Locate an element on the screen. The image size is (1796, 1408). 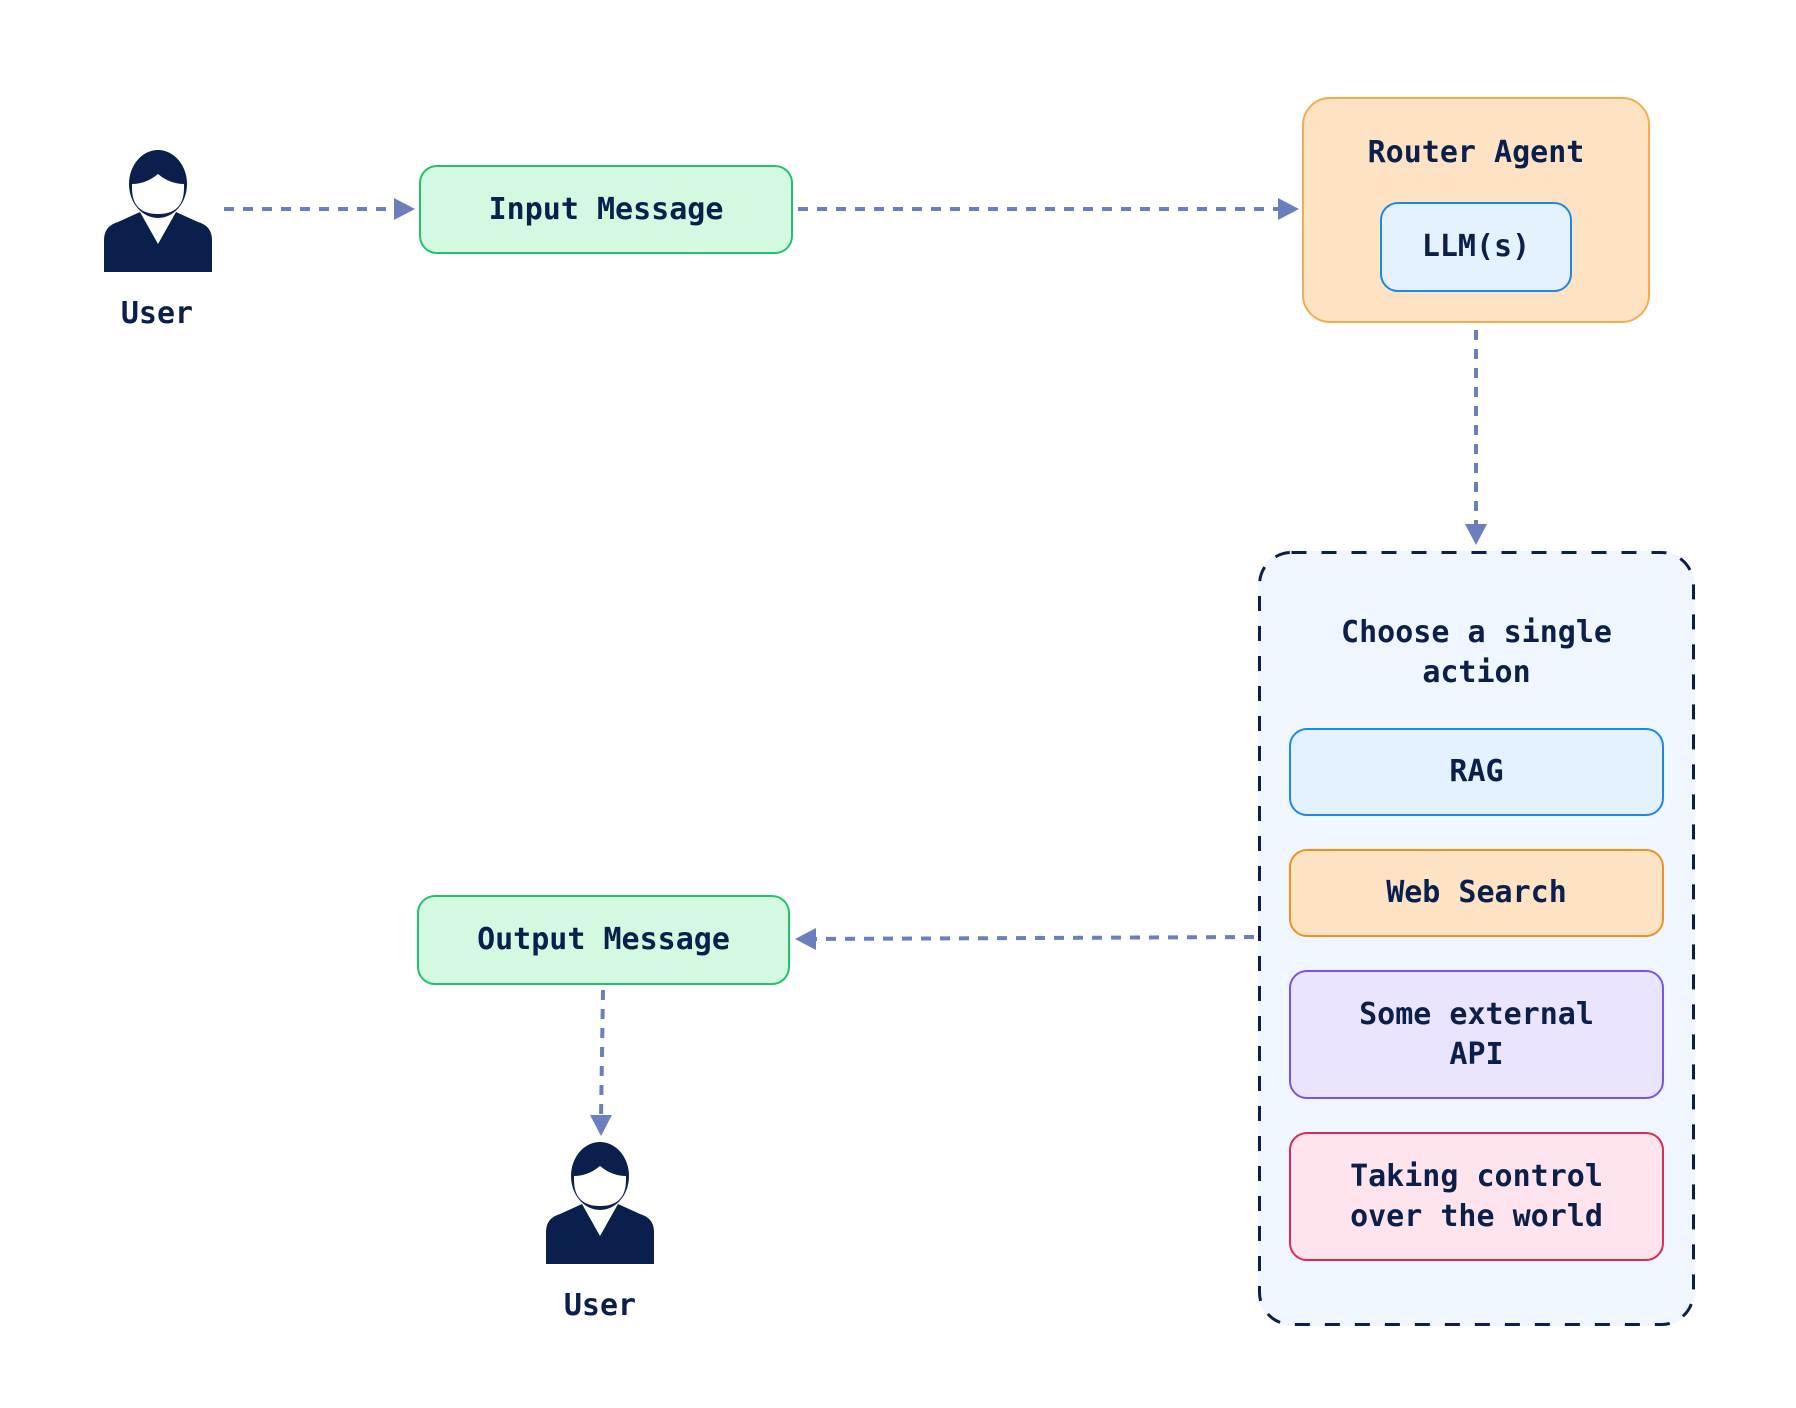
output-message-node: Output Message is located at coordinates (603, 940).